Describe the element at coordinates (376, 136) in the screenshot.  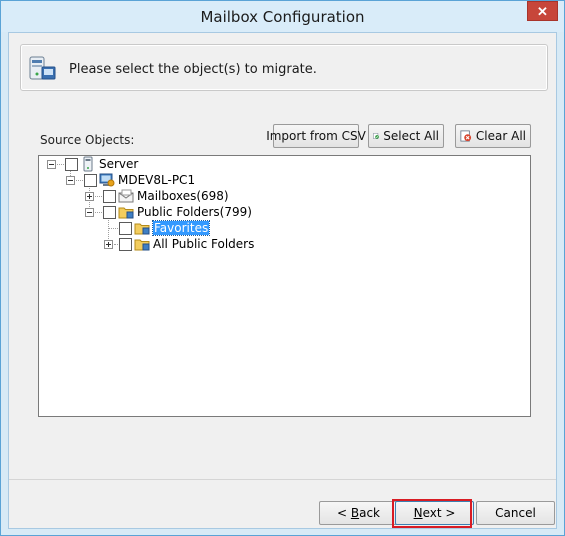
I see `select-all-icon` at that location.